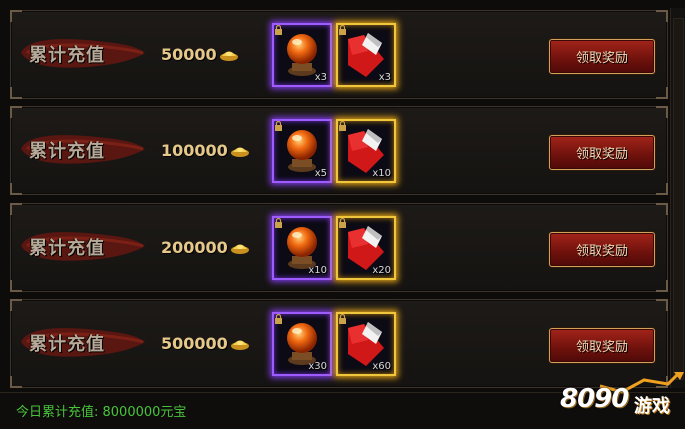  I want to click on reward-item-banner: x3, so click(366, 55).